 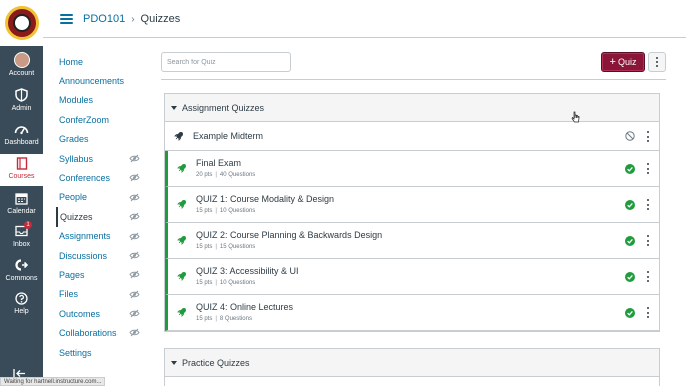 What do you see at coordinates (413, 79) in the screenshot?
I see `toolbar-divider` at bounding box center [413, 79].